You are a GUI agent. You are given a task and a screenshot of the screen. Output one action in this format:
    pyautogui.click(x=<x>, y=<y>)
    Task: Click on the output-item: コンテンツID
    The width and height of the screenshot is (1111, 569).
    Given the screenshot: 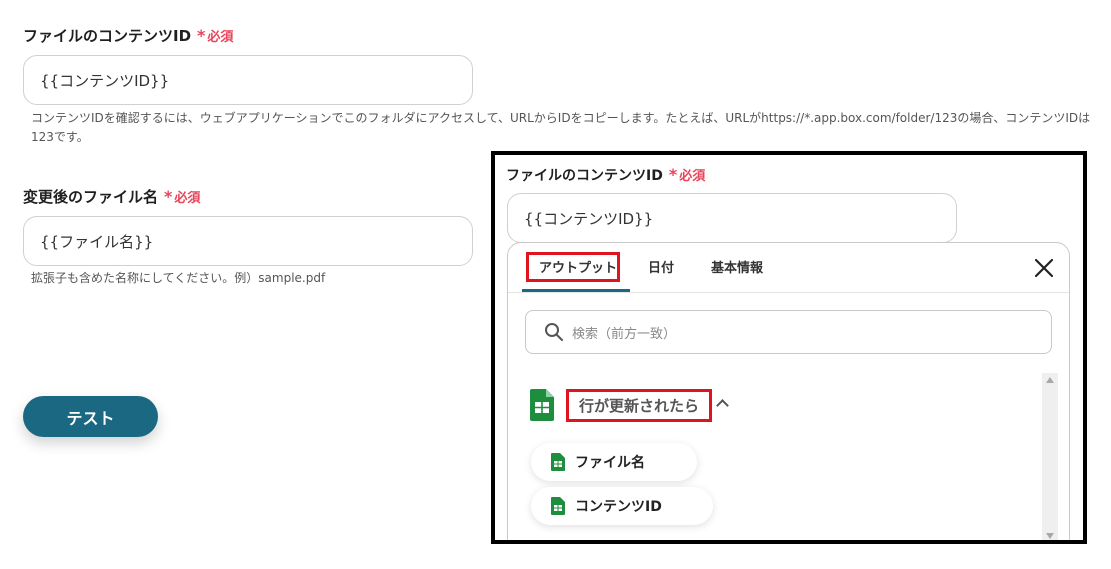 What is the action you would take?
    pyautogui.click(x=622, y=506)
    